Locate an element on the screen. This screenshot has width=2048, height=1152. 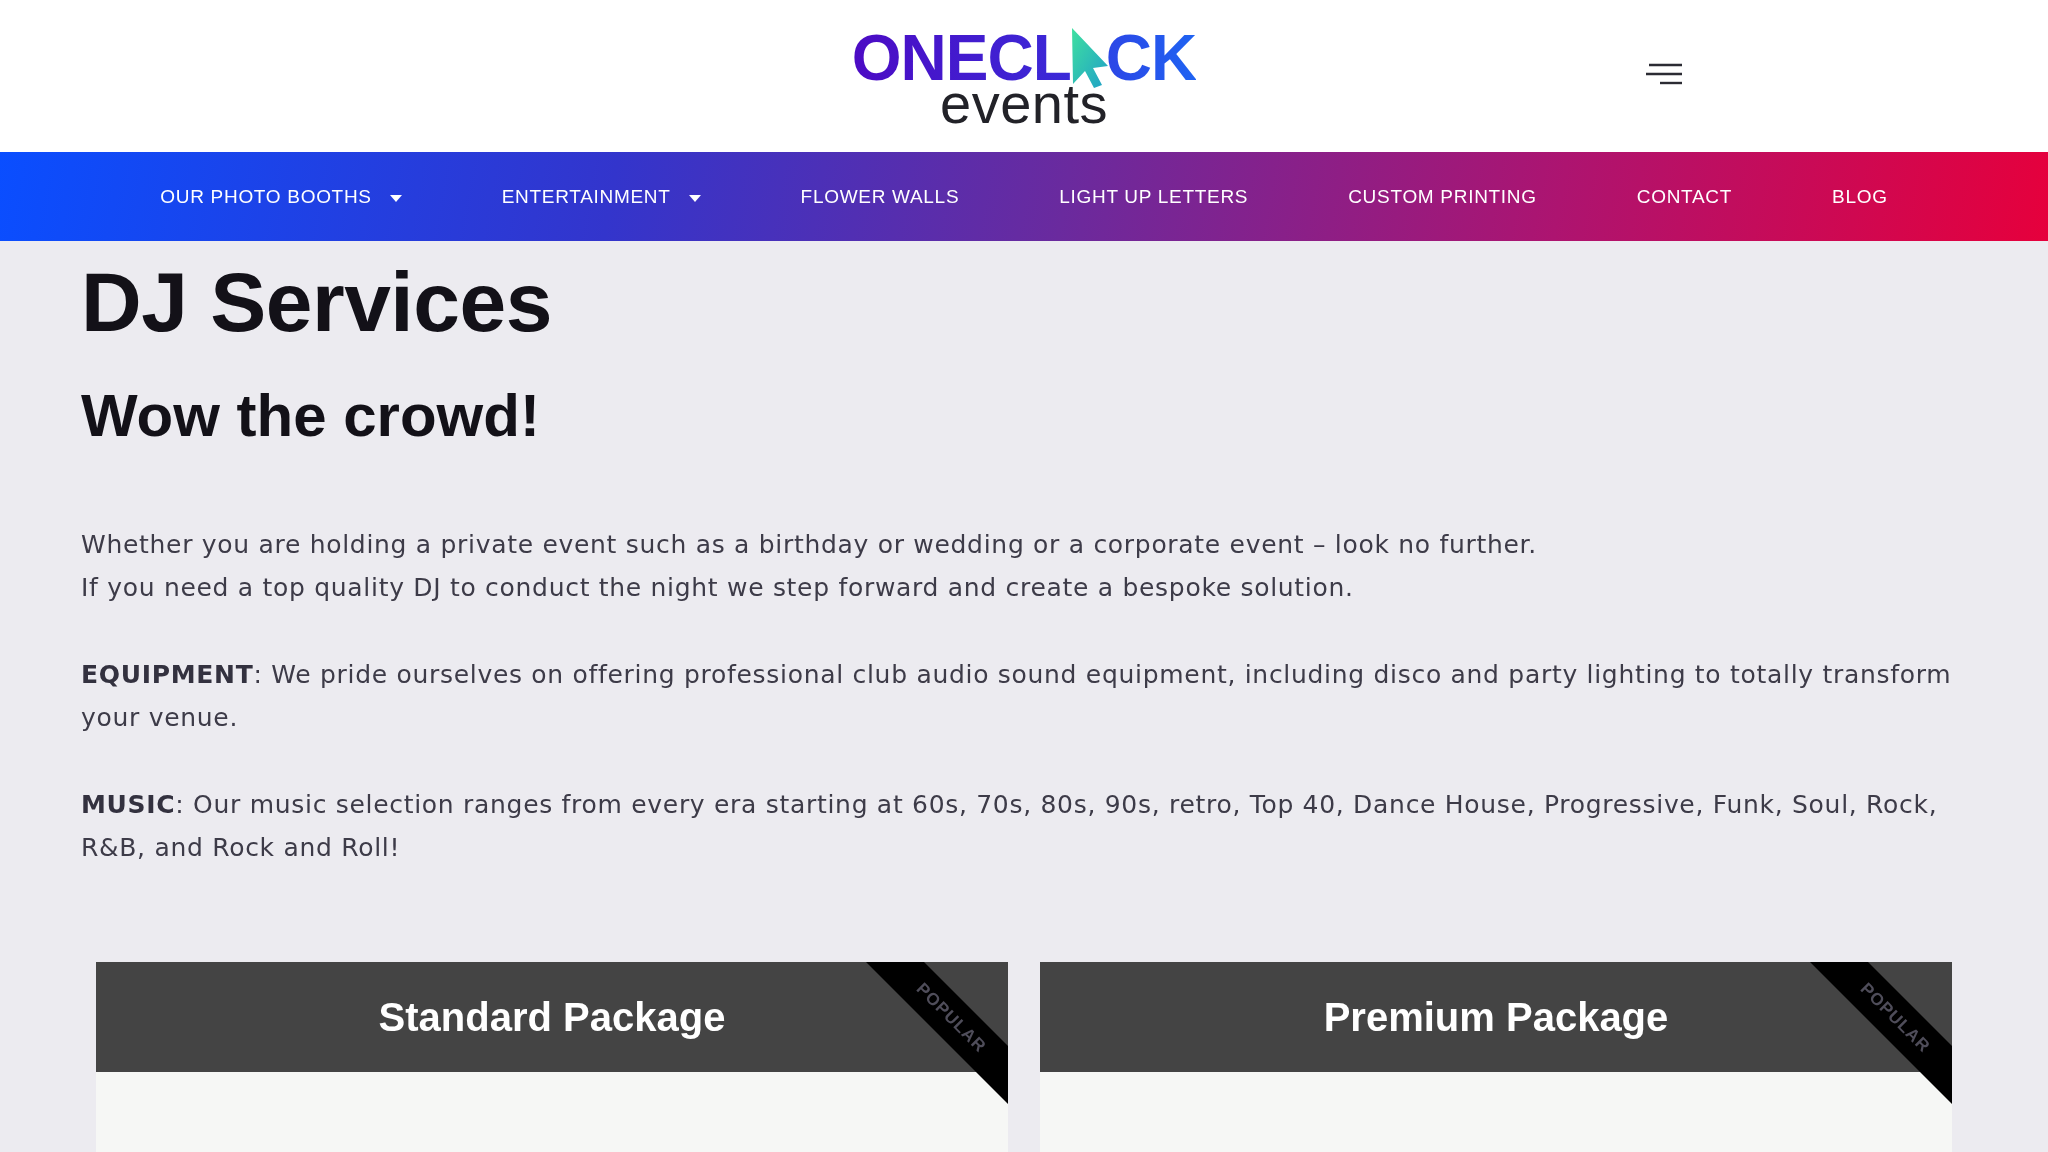
page-title: DJ Services is located at coordinates (317, 302).